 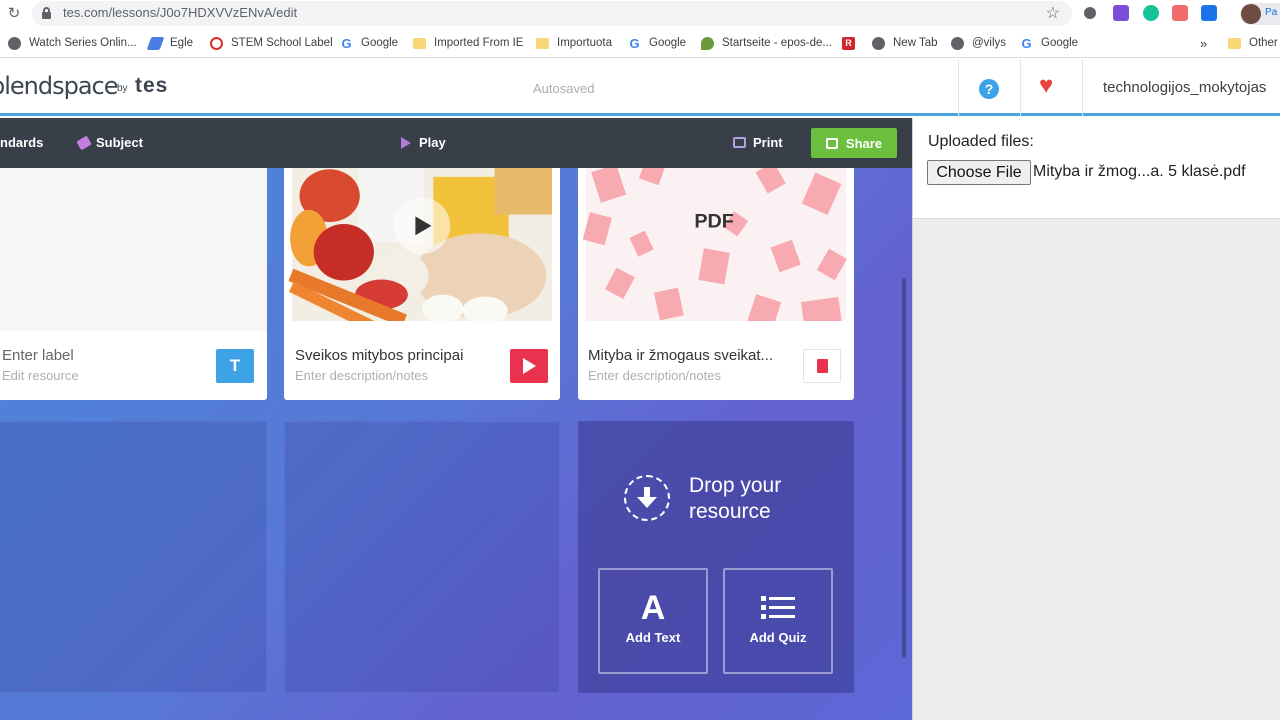 I want to click on extension-arrow-icon, so click(x=1180, y=13).